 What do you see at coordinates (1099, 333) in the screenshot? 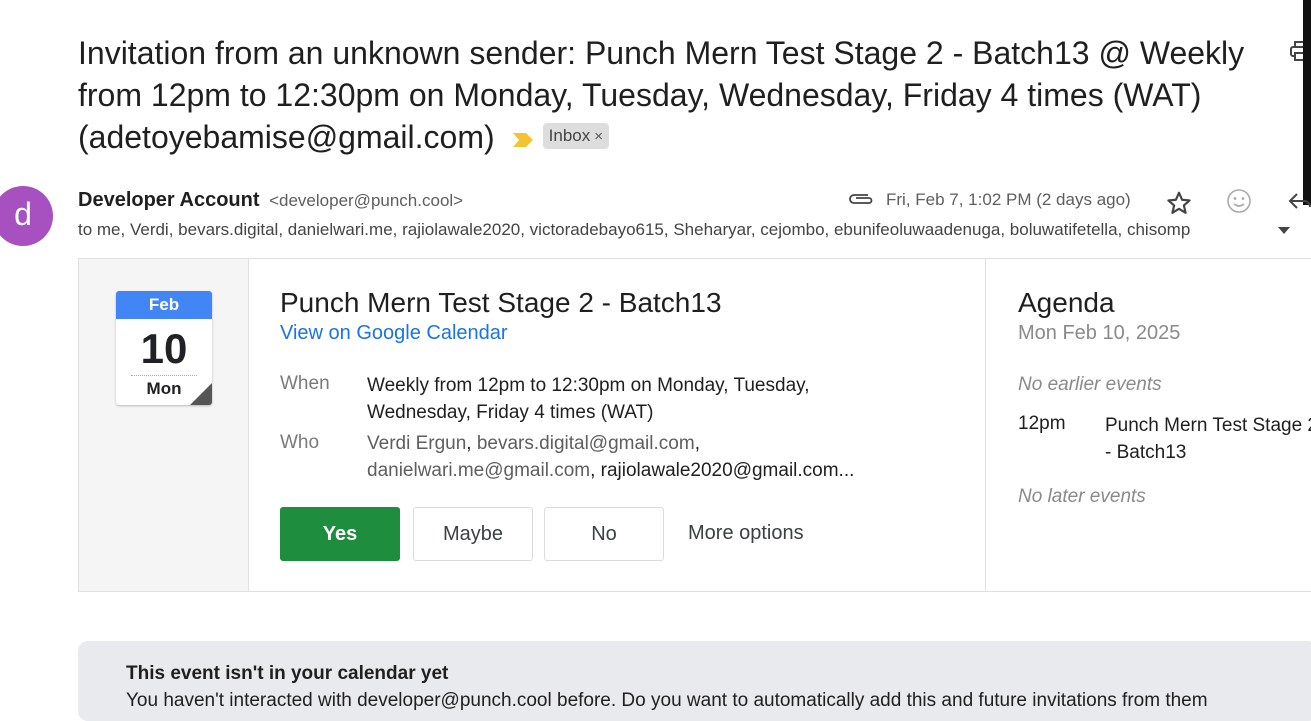
I see `agenda-date: Mon Feb 10, 2025` at bounding box center [1099, 333].